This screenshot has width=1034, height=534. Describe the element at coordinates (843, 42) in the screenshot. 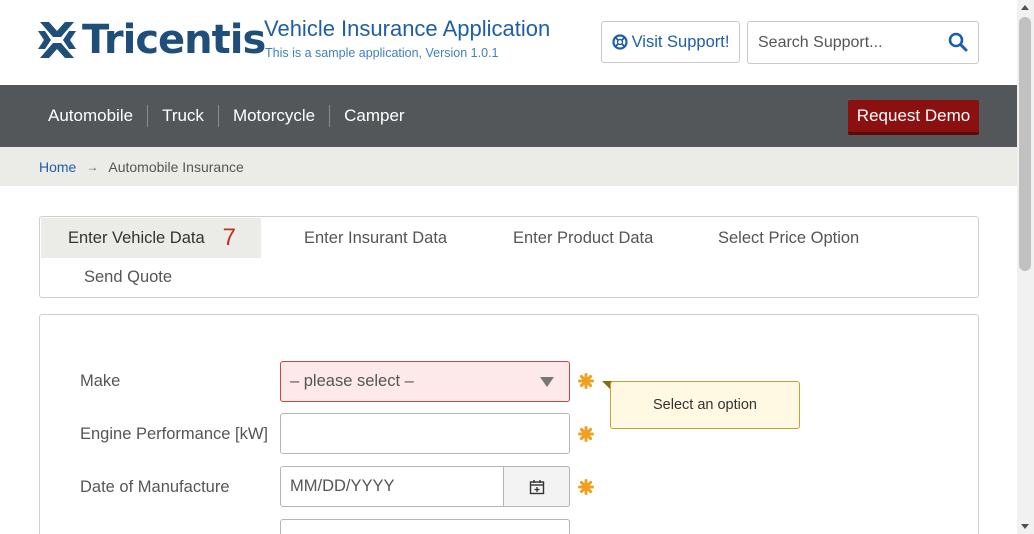

I see `search-support-input` at that location.